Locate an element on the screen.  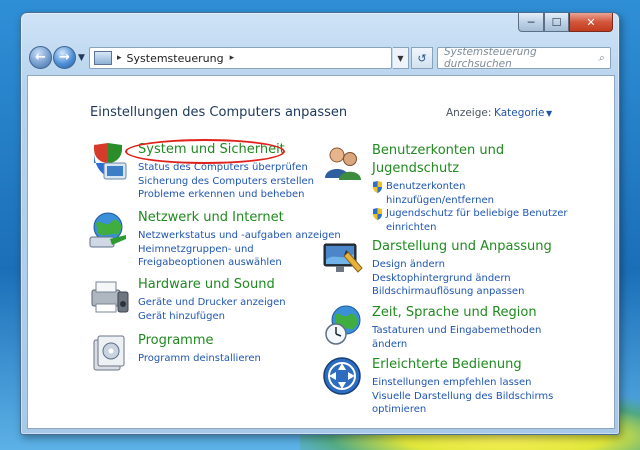
category-links: Programm deinstallieren is located at coordinates (199, 359).